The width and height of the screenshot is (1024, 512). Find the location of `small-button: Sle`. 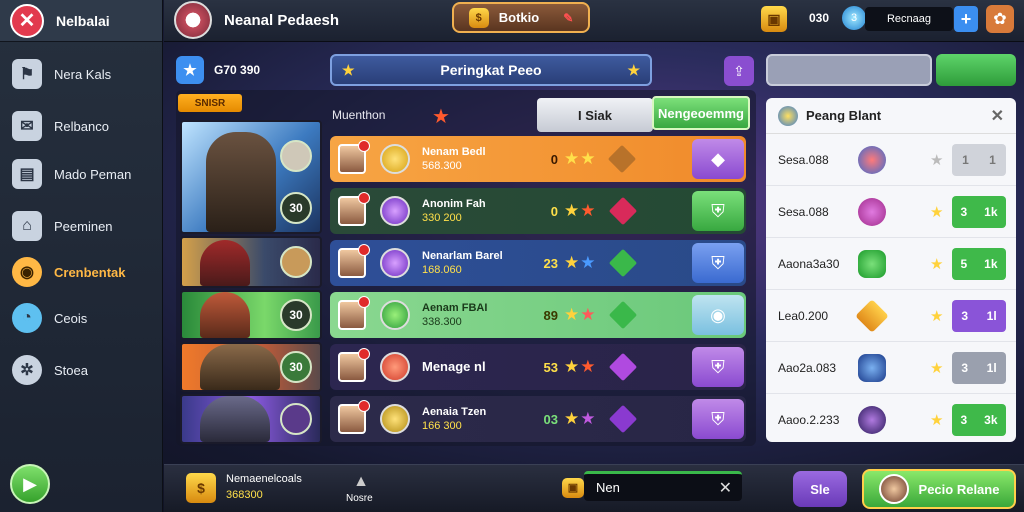

small-button: Sle is located at coordinates (820, 489).